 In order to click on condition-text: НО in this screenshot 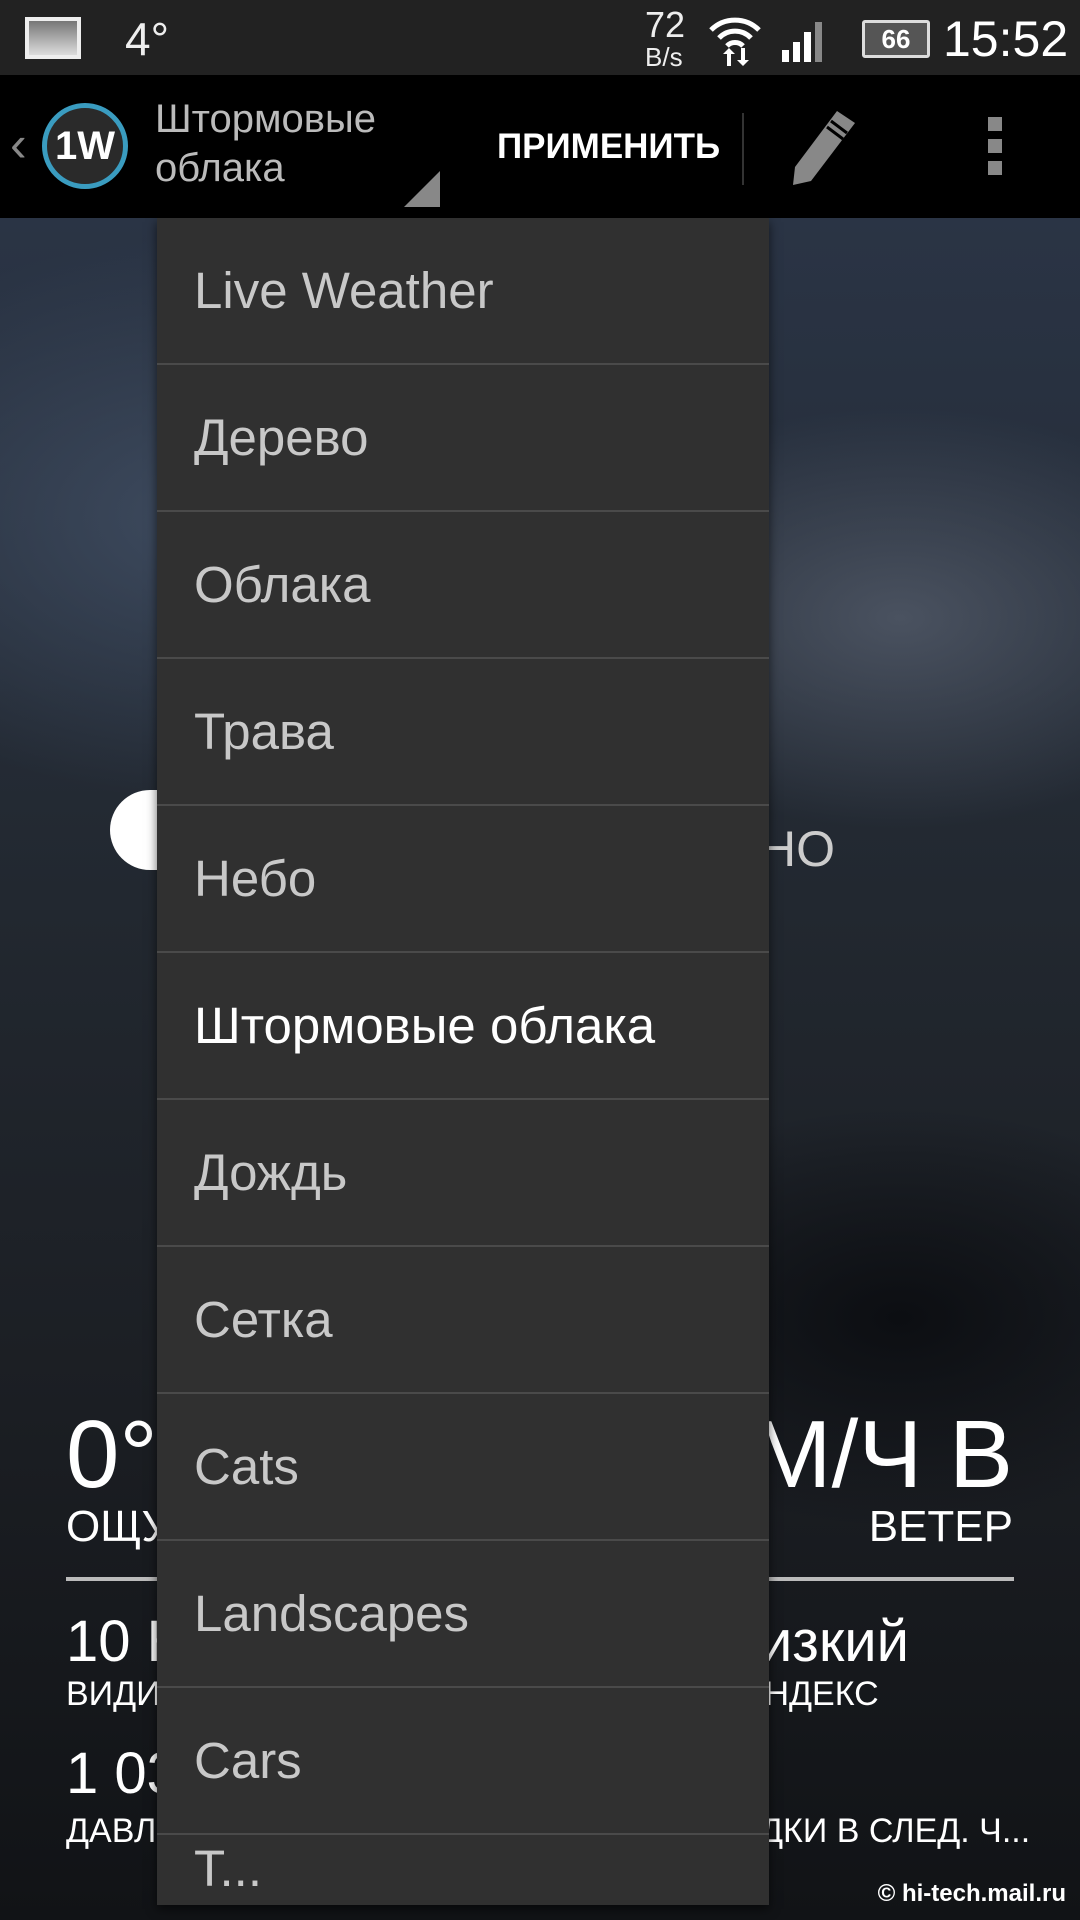, I will do `click(797, 849)`.